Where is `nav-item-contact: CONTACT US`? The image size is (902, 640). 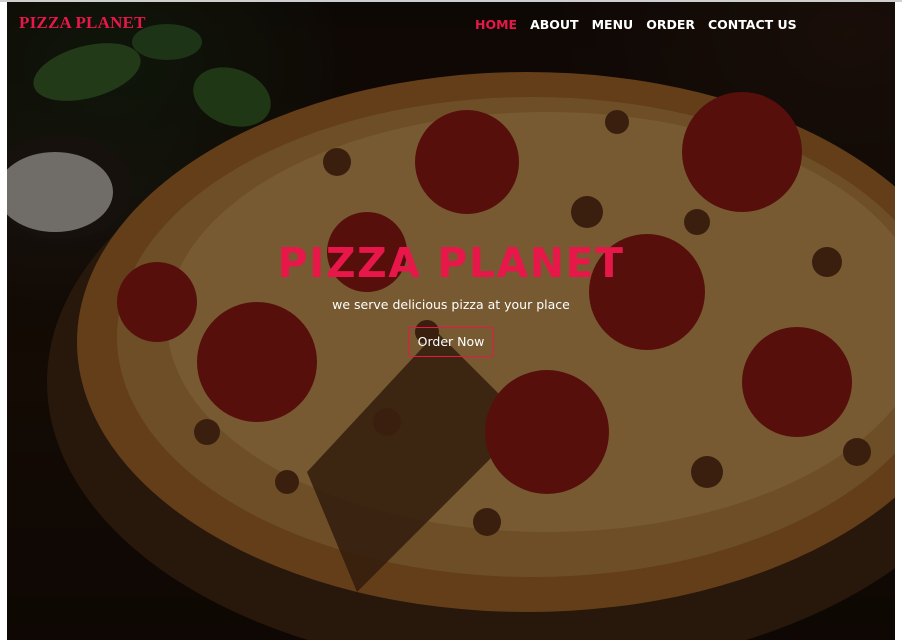
nav-item-contact: CONTACT US is located at coordinates (752, 23).